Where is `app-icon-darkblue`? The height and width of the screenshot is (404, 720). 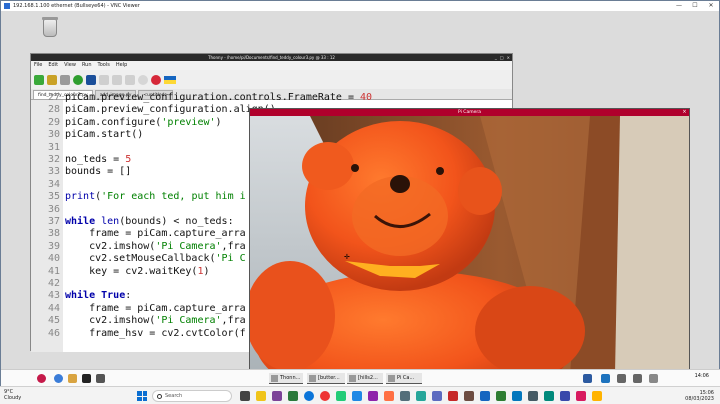 app-icon-darkblue is located at coordinates (485, 396).